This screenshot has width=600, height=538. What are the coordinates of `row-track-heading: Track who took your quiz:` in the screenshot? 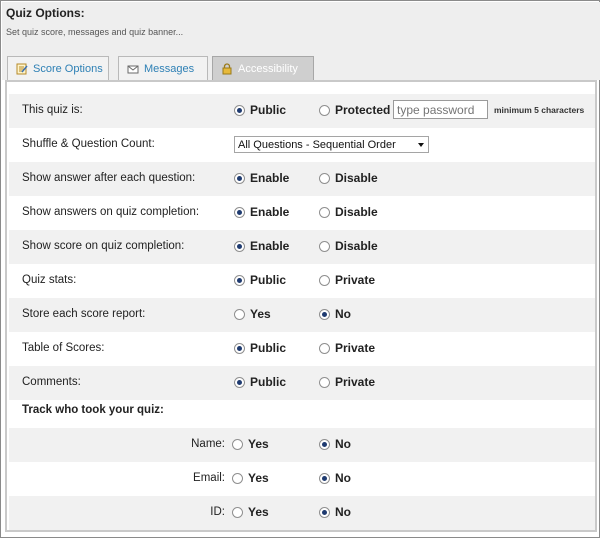 It's located at (302, 411).